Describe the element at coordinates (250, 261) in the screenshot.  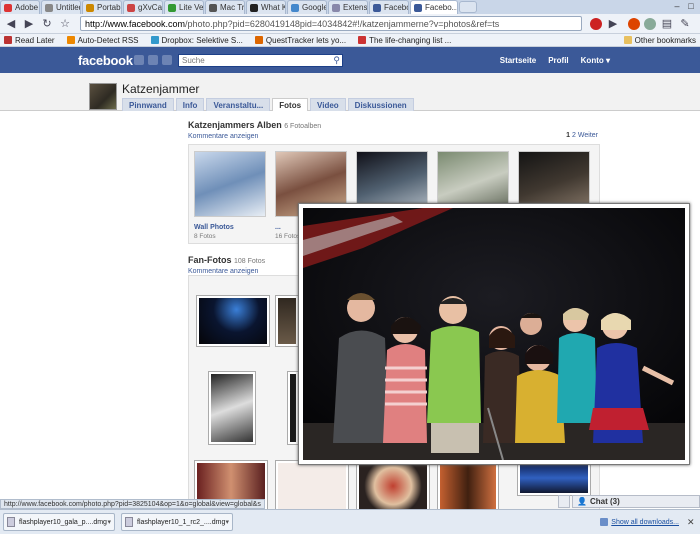
I see `fan-photos-count: 108 Fotos` at that location.